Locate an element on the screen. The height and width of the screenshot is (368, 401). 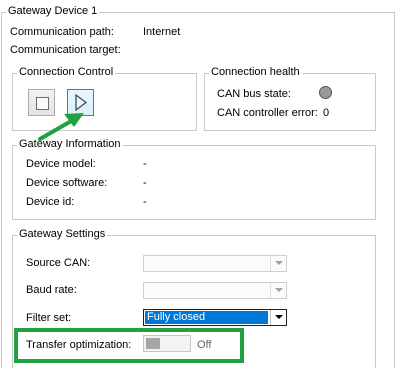
transfer-optimization-state: Off is located at coordinates (204, 345).